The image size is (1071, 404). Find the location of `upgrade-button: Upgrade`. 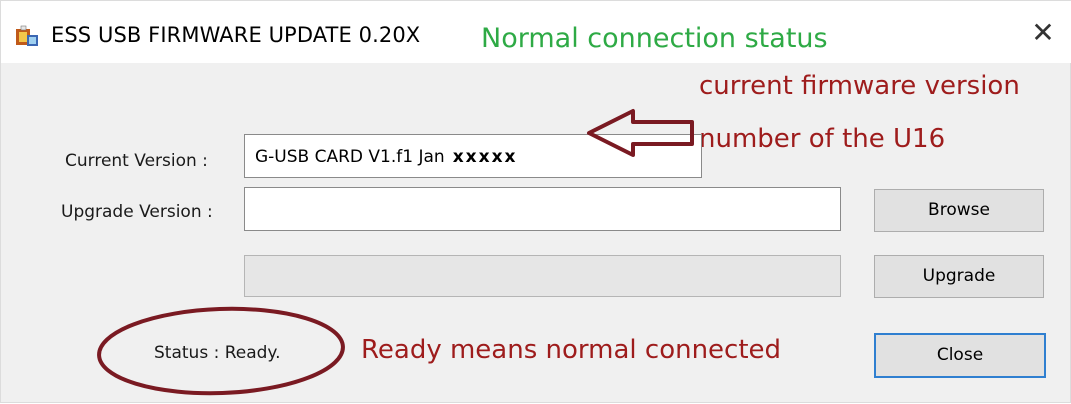

upgrade-button: Upgrade is located at coordinates (959, 276).